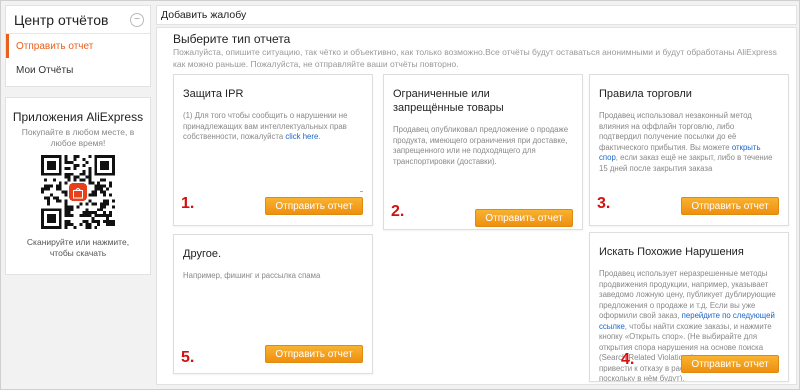 The width and height of the screenshot is (800, 390). What do you see at coordinates (78, 242) in the screenshot?
I see `app-scan-line1: Сканируйте или нажмите,` at bounding box center [78, 242].